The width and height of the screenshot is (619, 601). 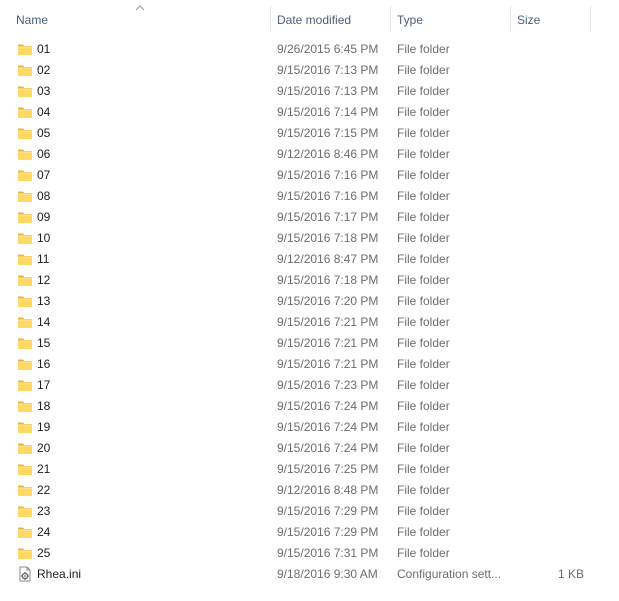 I want to click on file-row: 13 9/15/2016 7:20 PM File folder, so click(x=309, y=301).